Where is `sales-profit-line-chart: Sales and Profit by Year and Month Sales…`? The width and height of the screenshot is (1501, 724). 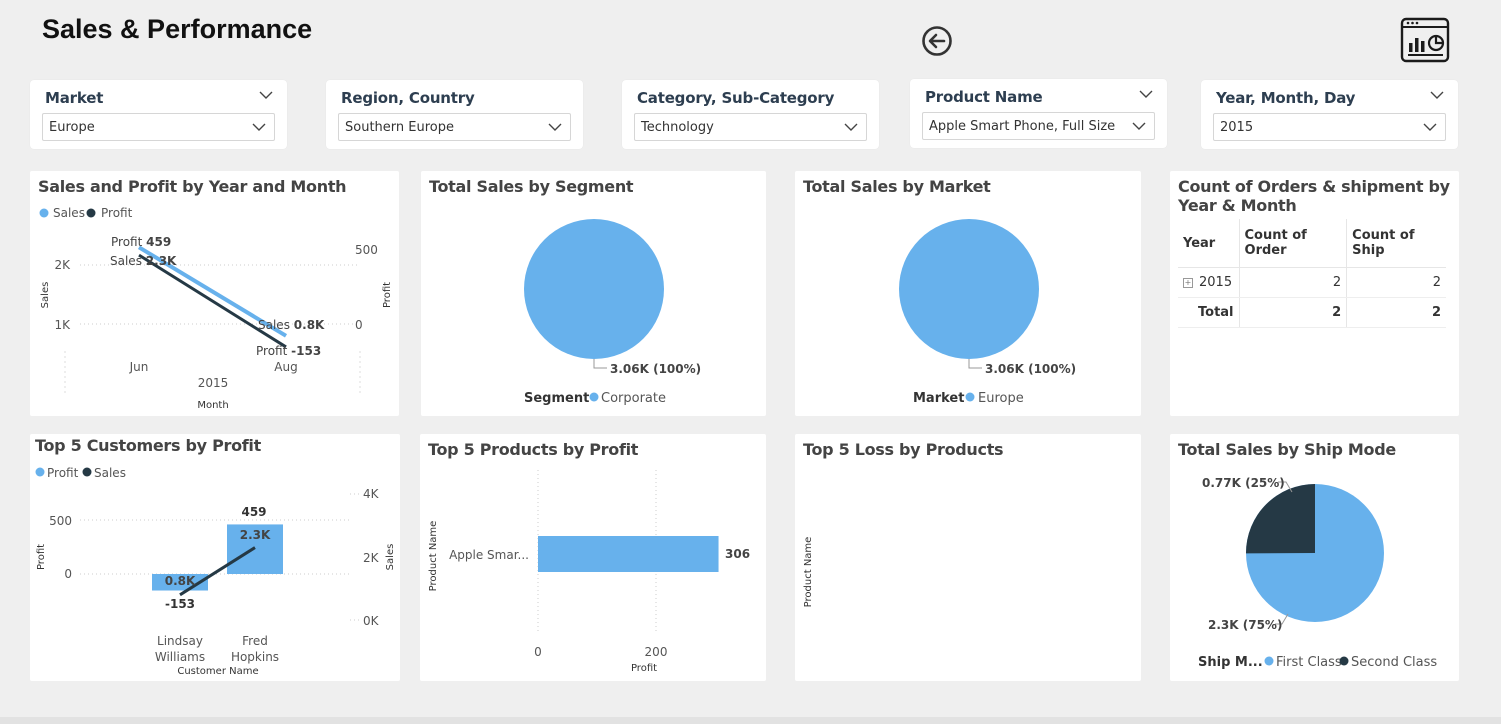
sales-profit-line-chart: Sales and Profit by Year and Month Sales… is located at coordinates (214, 293).